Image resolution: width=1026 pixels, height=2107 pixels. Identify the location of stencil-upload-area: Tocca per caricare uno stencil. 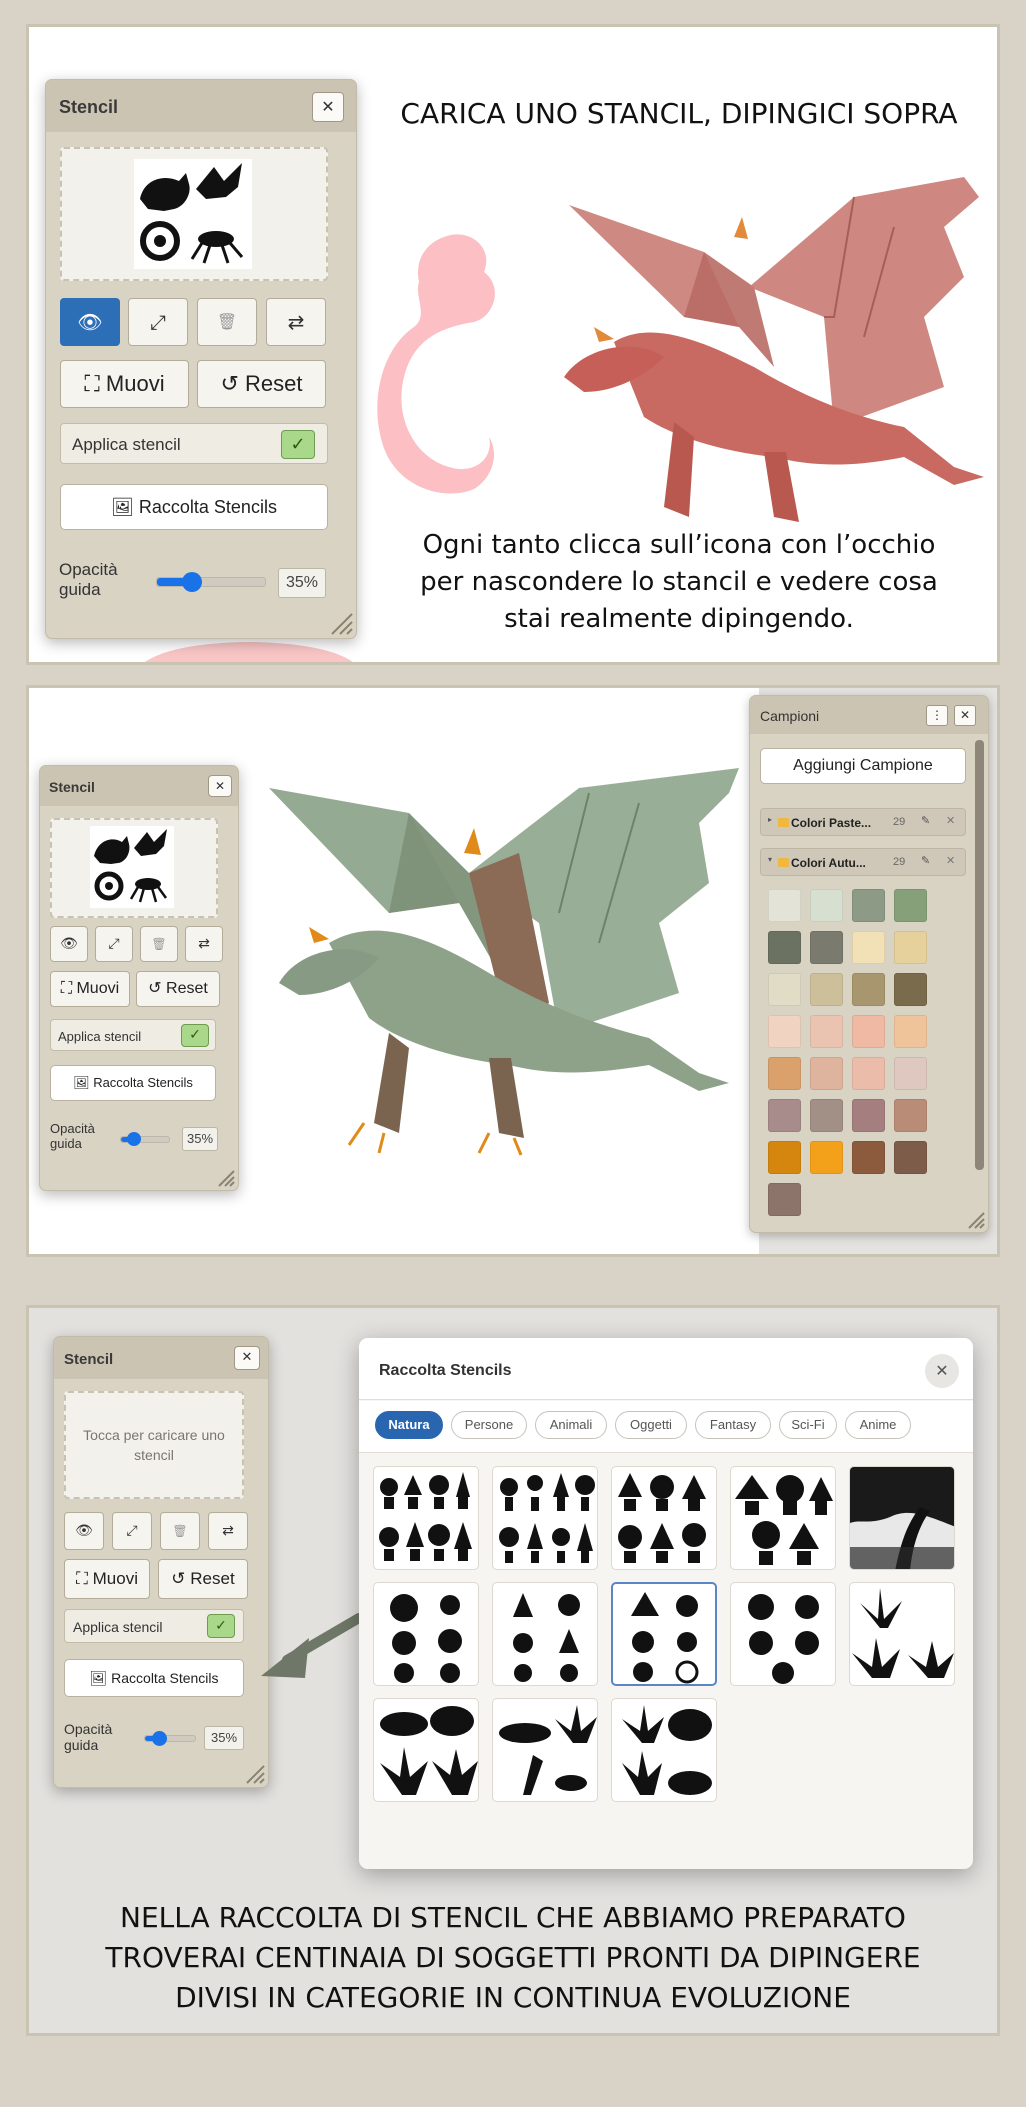
(154, 1445).